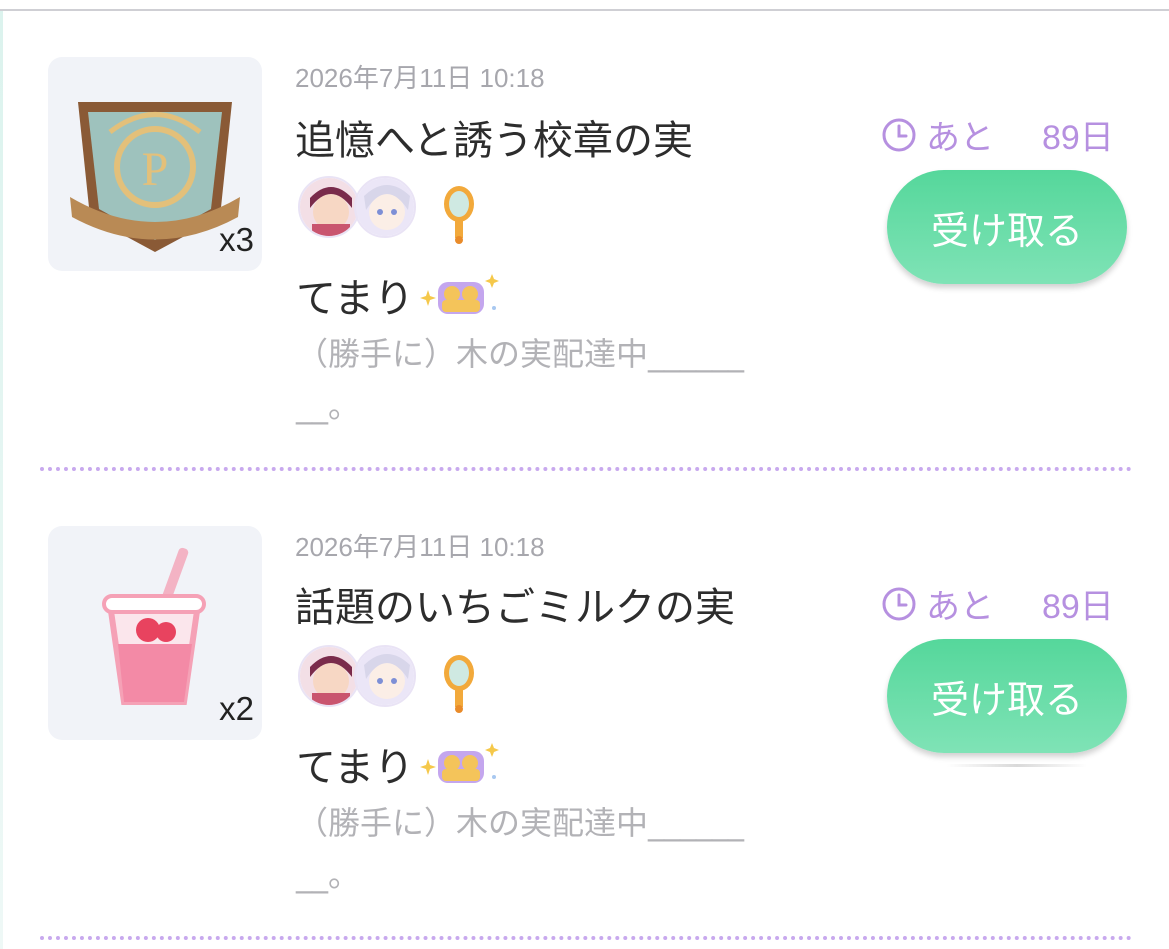  Describe the element at coordinates (236, 239) in the screenshot. I see `item-quantity: x3` at that location.